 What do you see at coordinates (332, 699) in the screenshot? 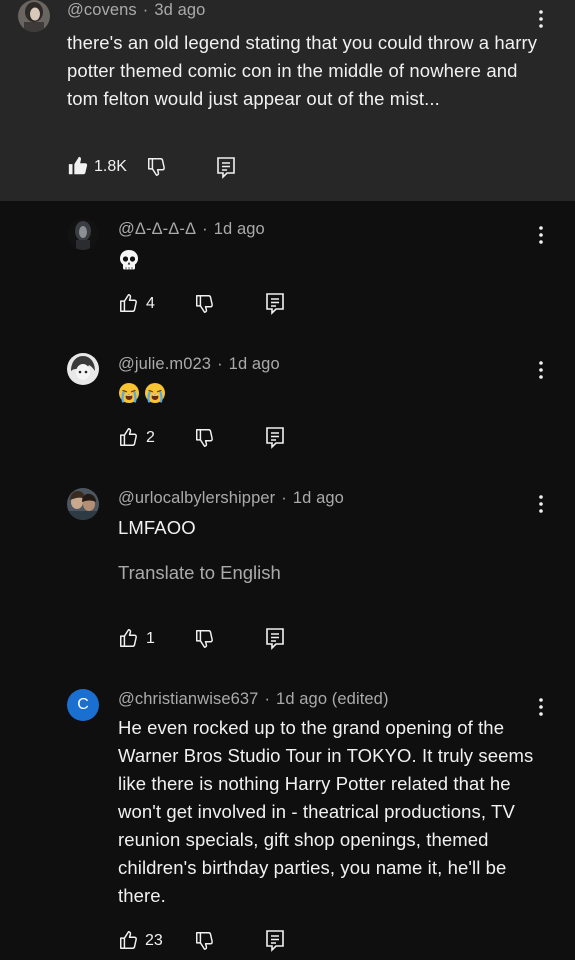
I see `timestamp: 1d ago (edited)` at bounding box center [332, 699].